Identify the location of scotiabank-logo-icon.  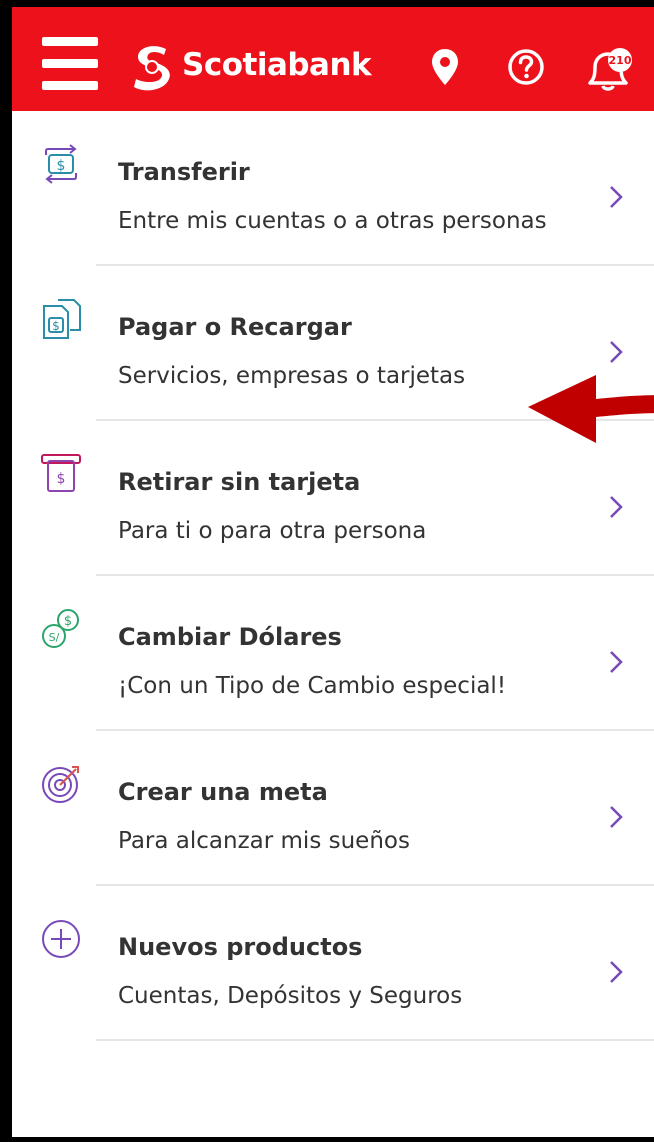
(152, 68).